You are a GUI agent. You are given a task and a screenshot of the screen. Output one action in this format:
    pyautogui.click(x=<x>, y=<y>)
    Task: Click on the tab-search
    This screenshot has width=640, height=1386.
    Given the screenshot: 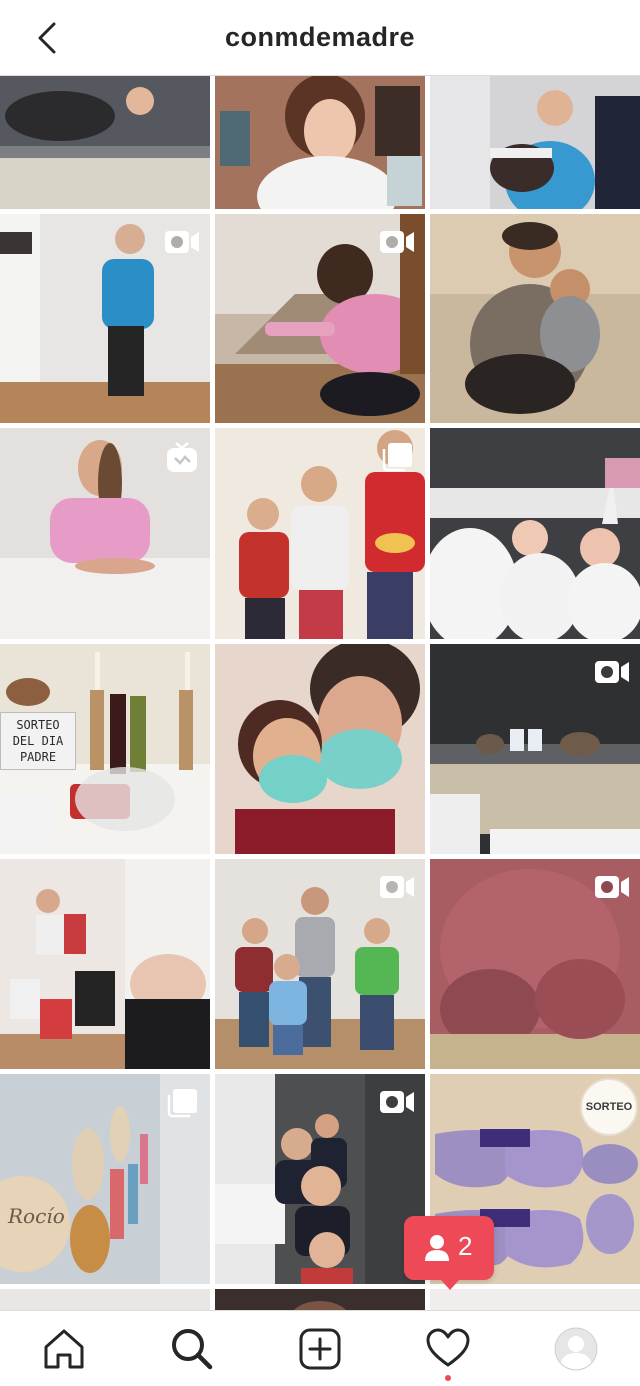 What is the action you would take?
    pyautogui.click(x=192, y=1349)
    